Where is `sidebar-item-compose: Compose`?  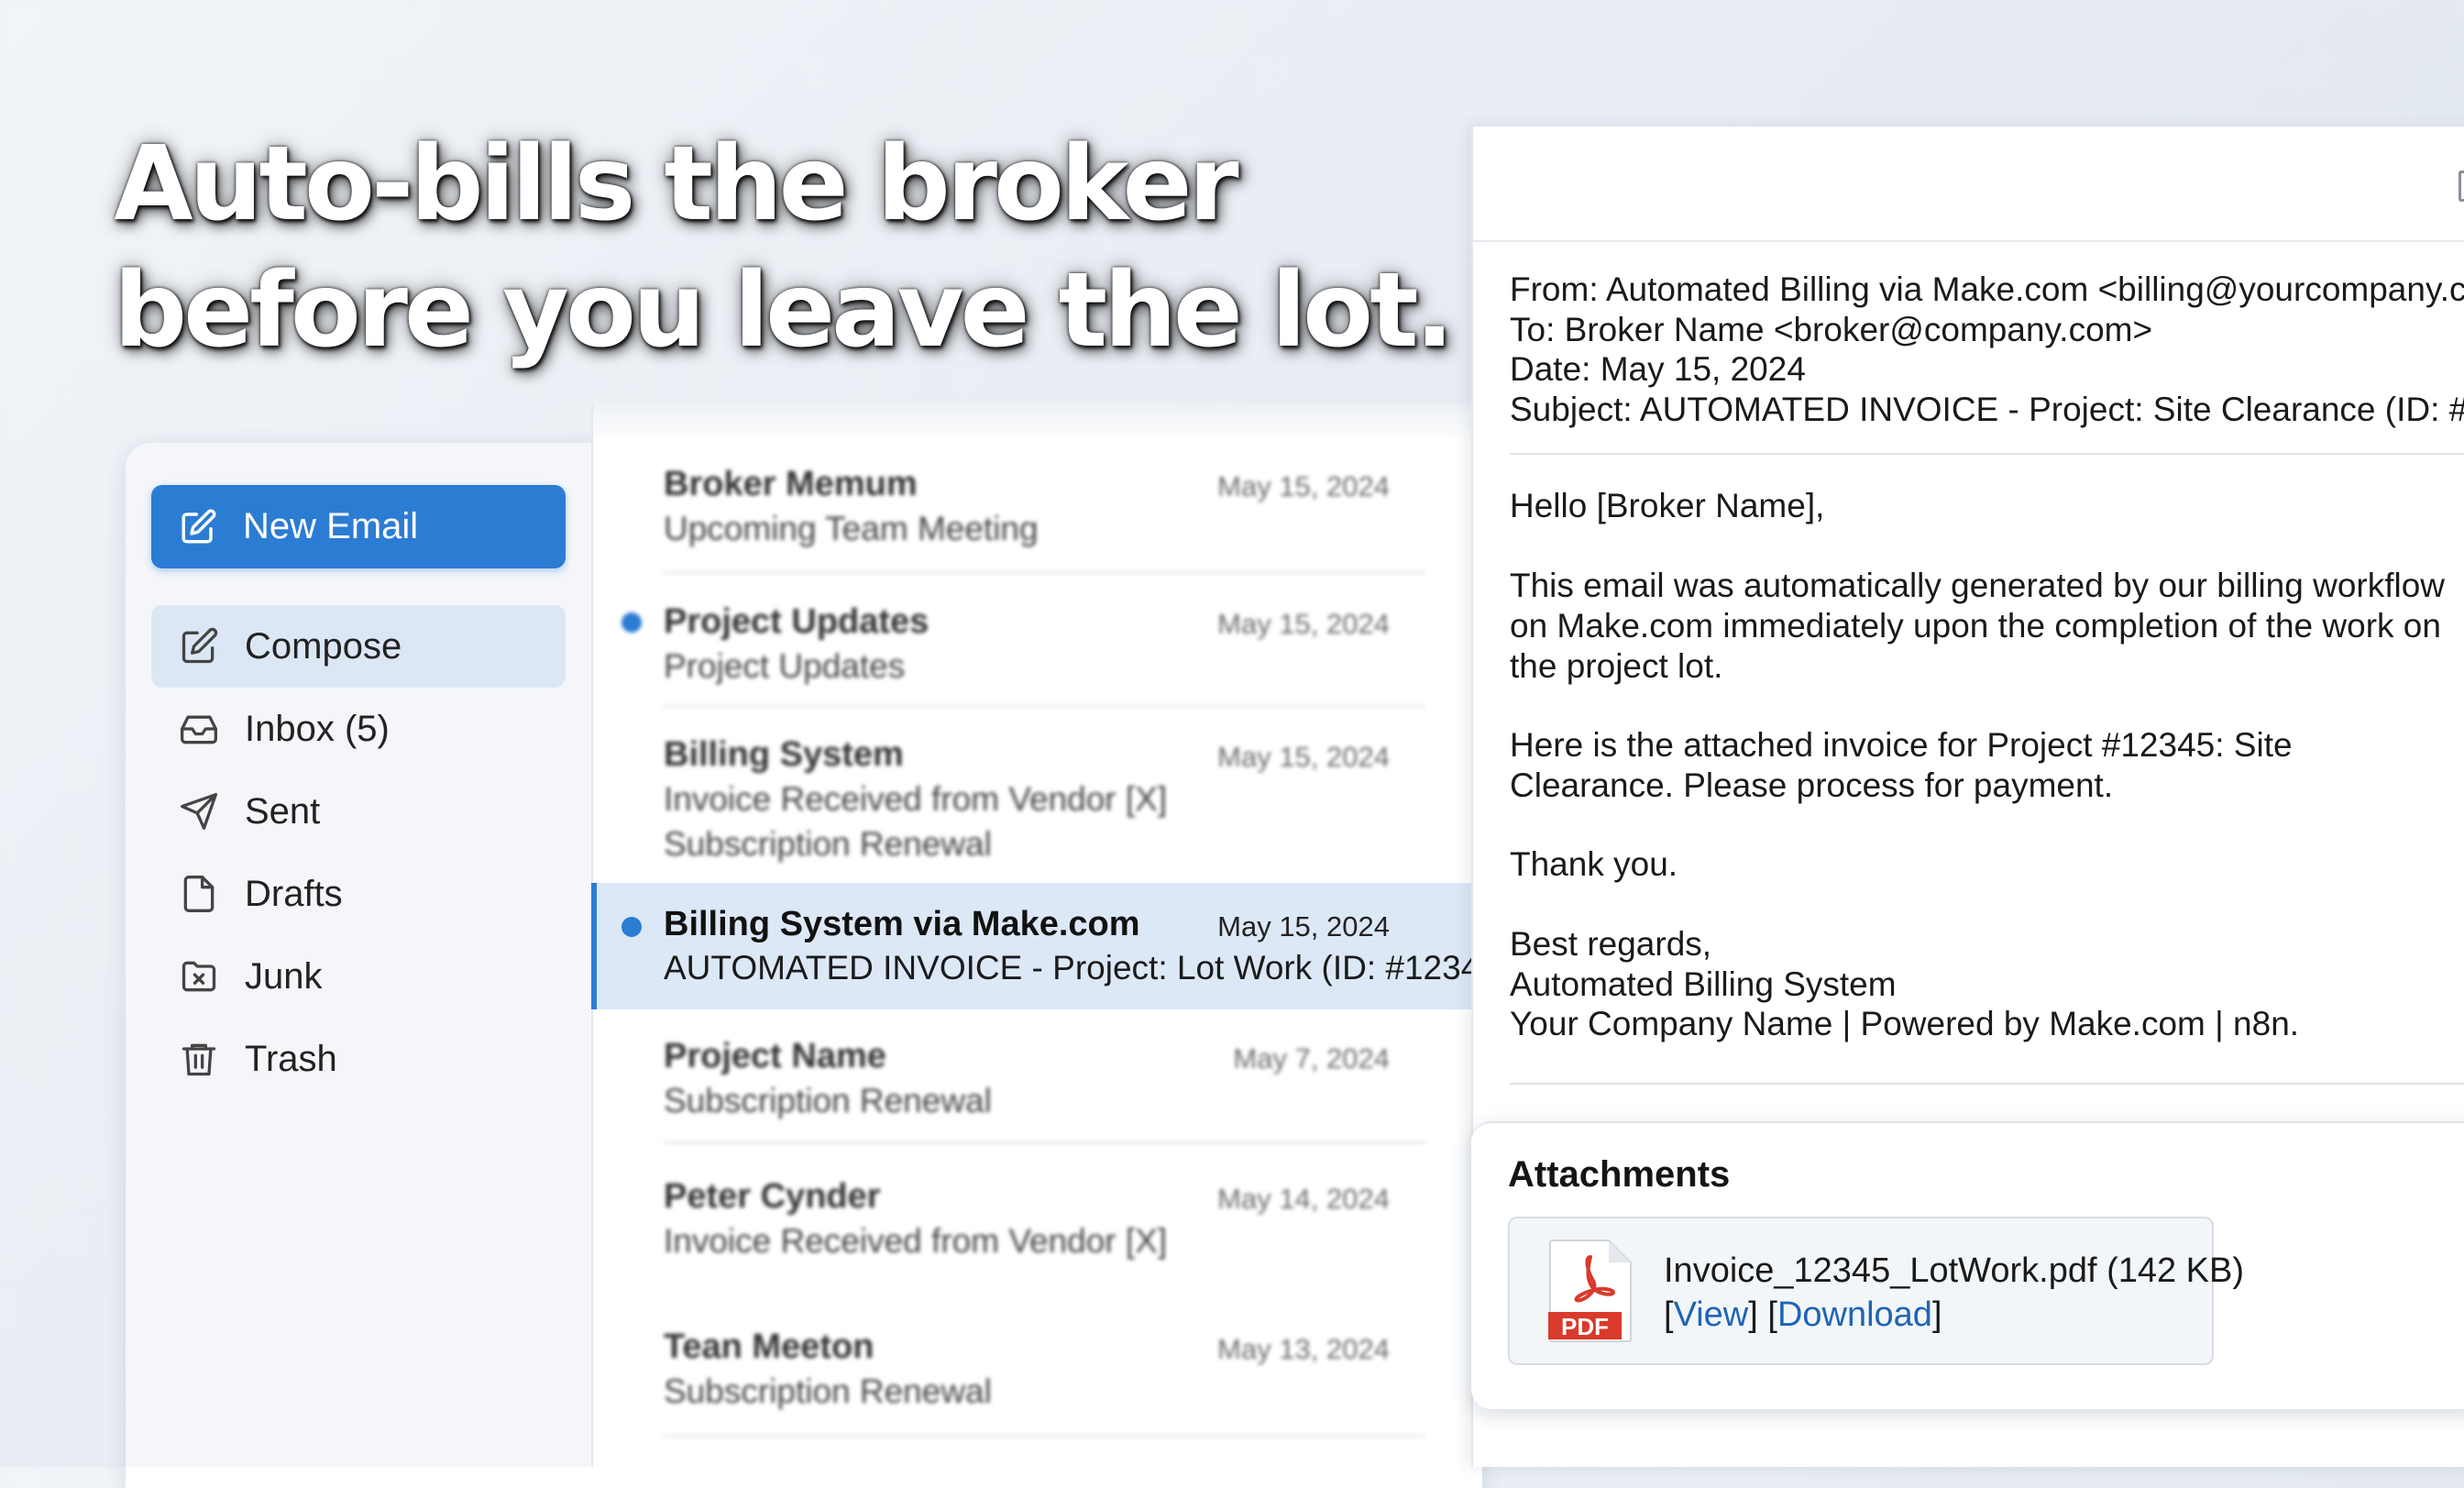
sidebar-item-compose: Compose is located at coordinates (358, 646).